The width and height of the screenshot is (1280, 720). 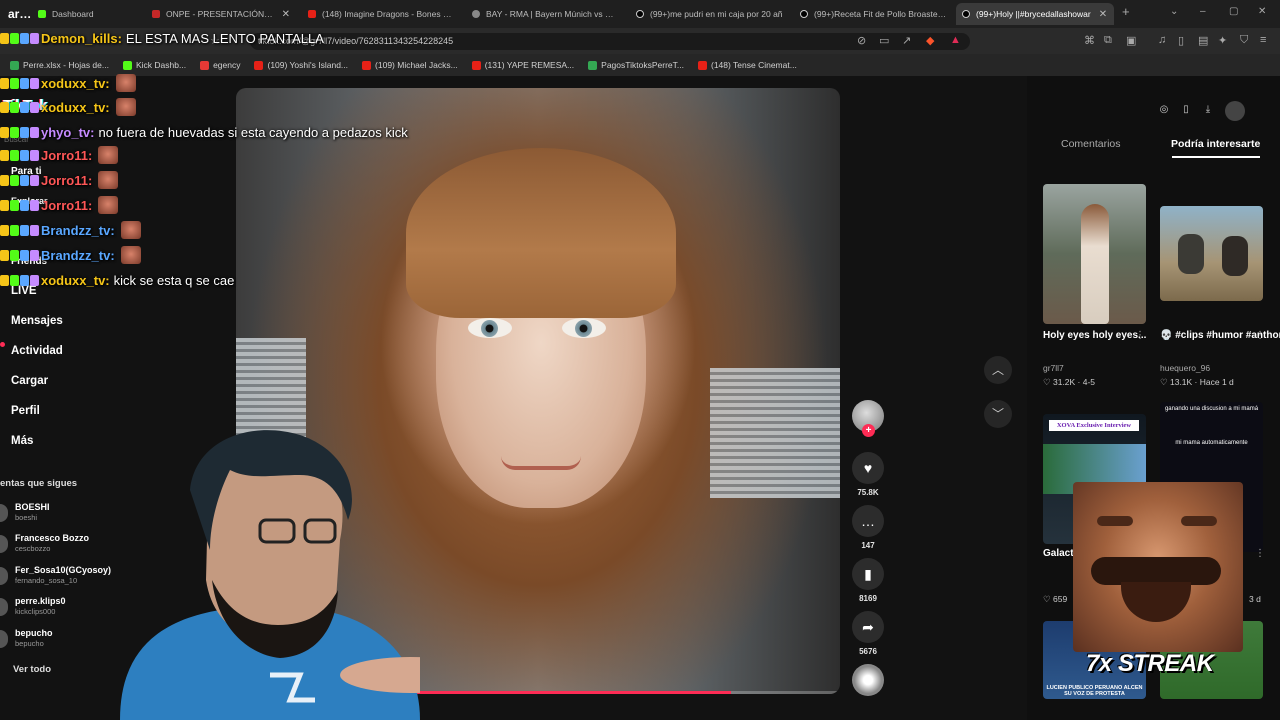 What do you see at coordinates (259, 65) in the screenshot?
I see `youtube-icon` at bounding box center [259, 65].